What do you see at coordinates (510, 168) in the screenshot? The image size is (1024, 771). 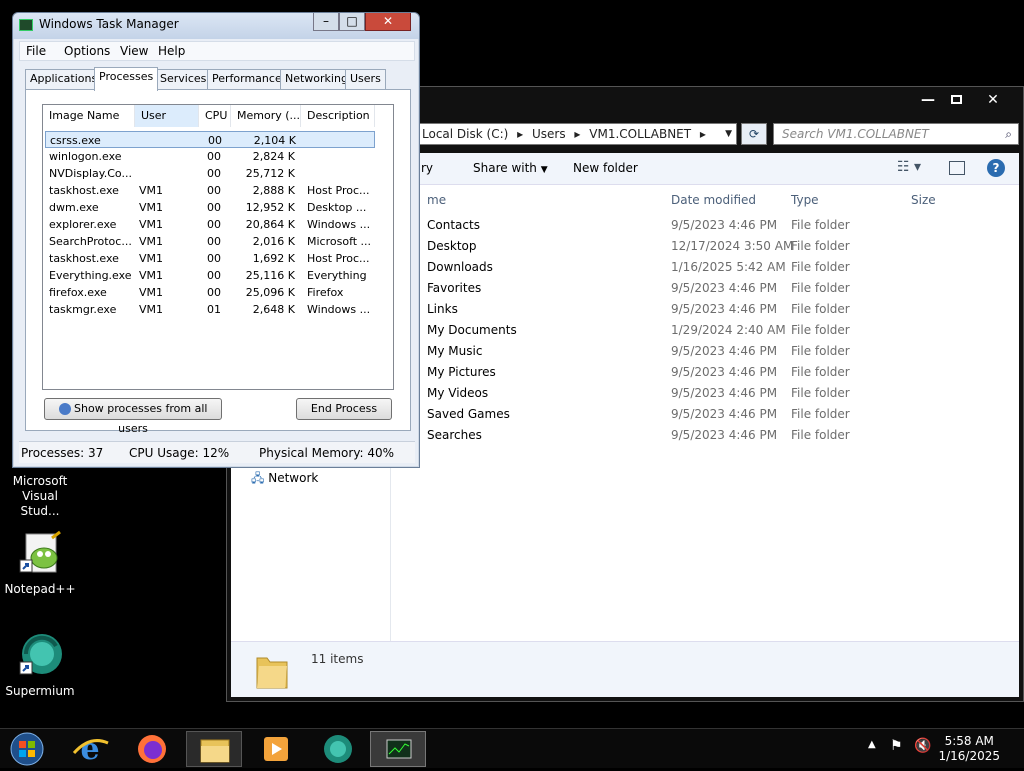 I see `share-with-button: Share with ▼` at bounding box center [510, 168].